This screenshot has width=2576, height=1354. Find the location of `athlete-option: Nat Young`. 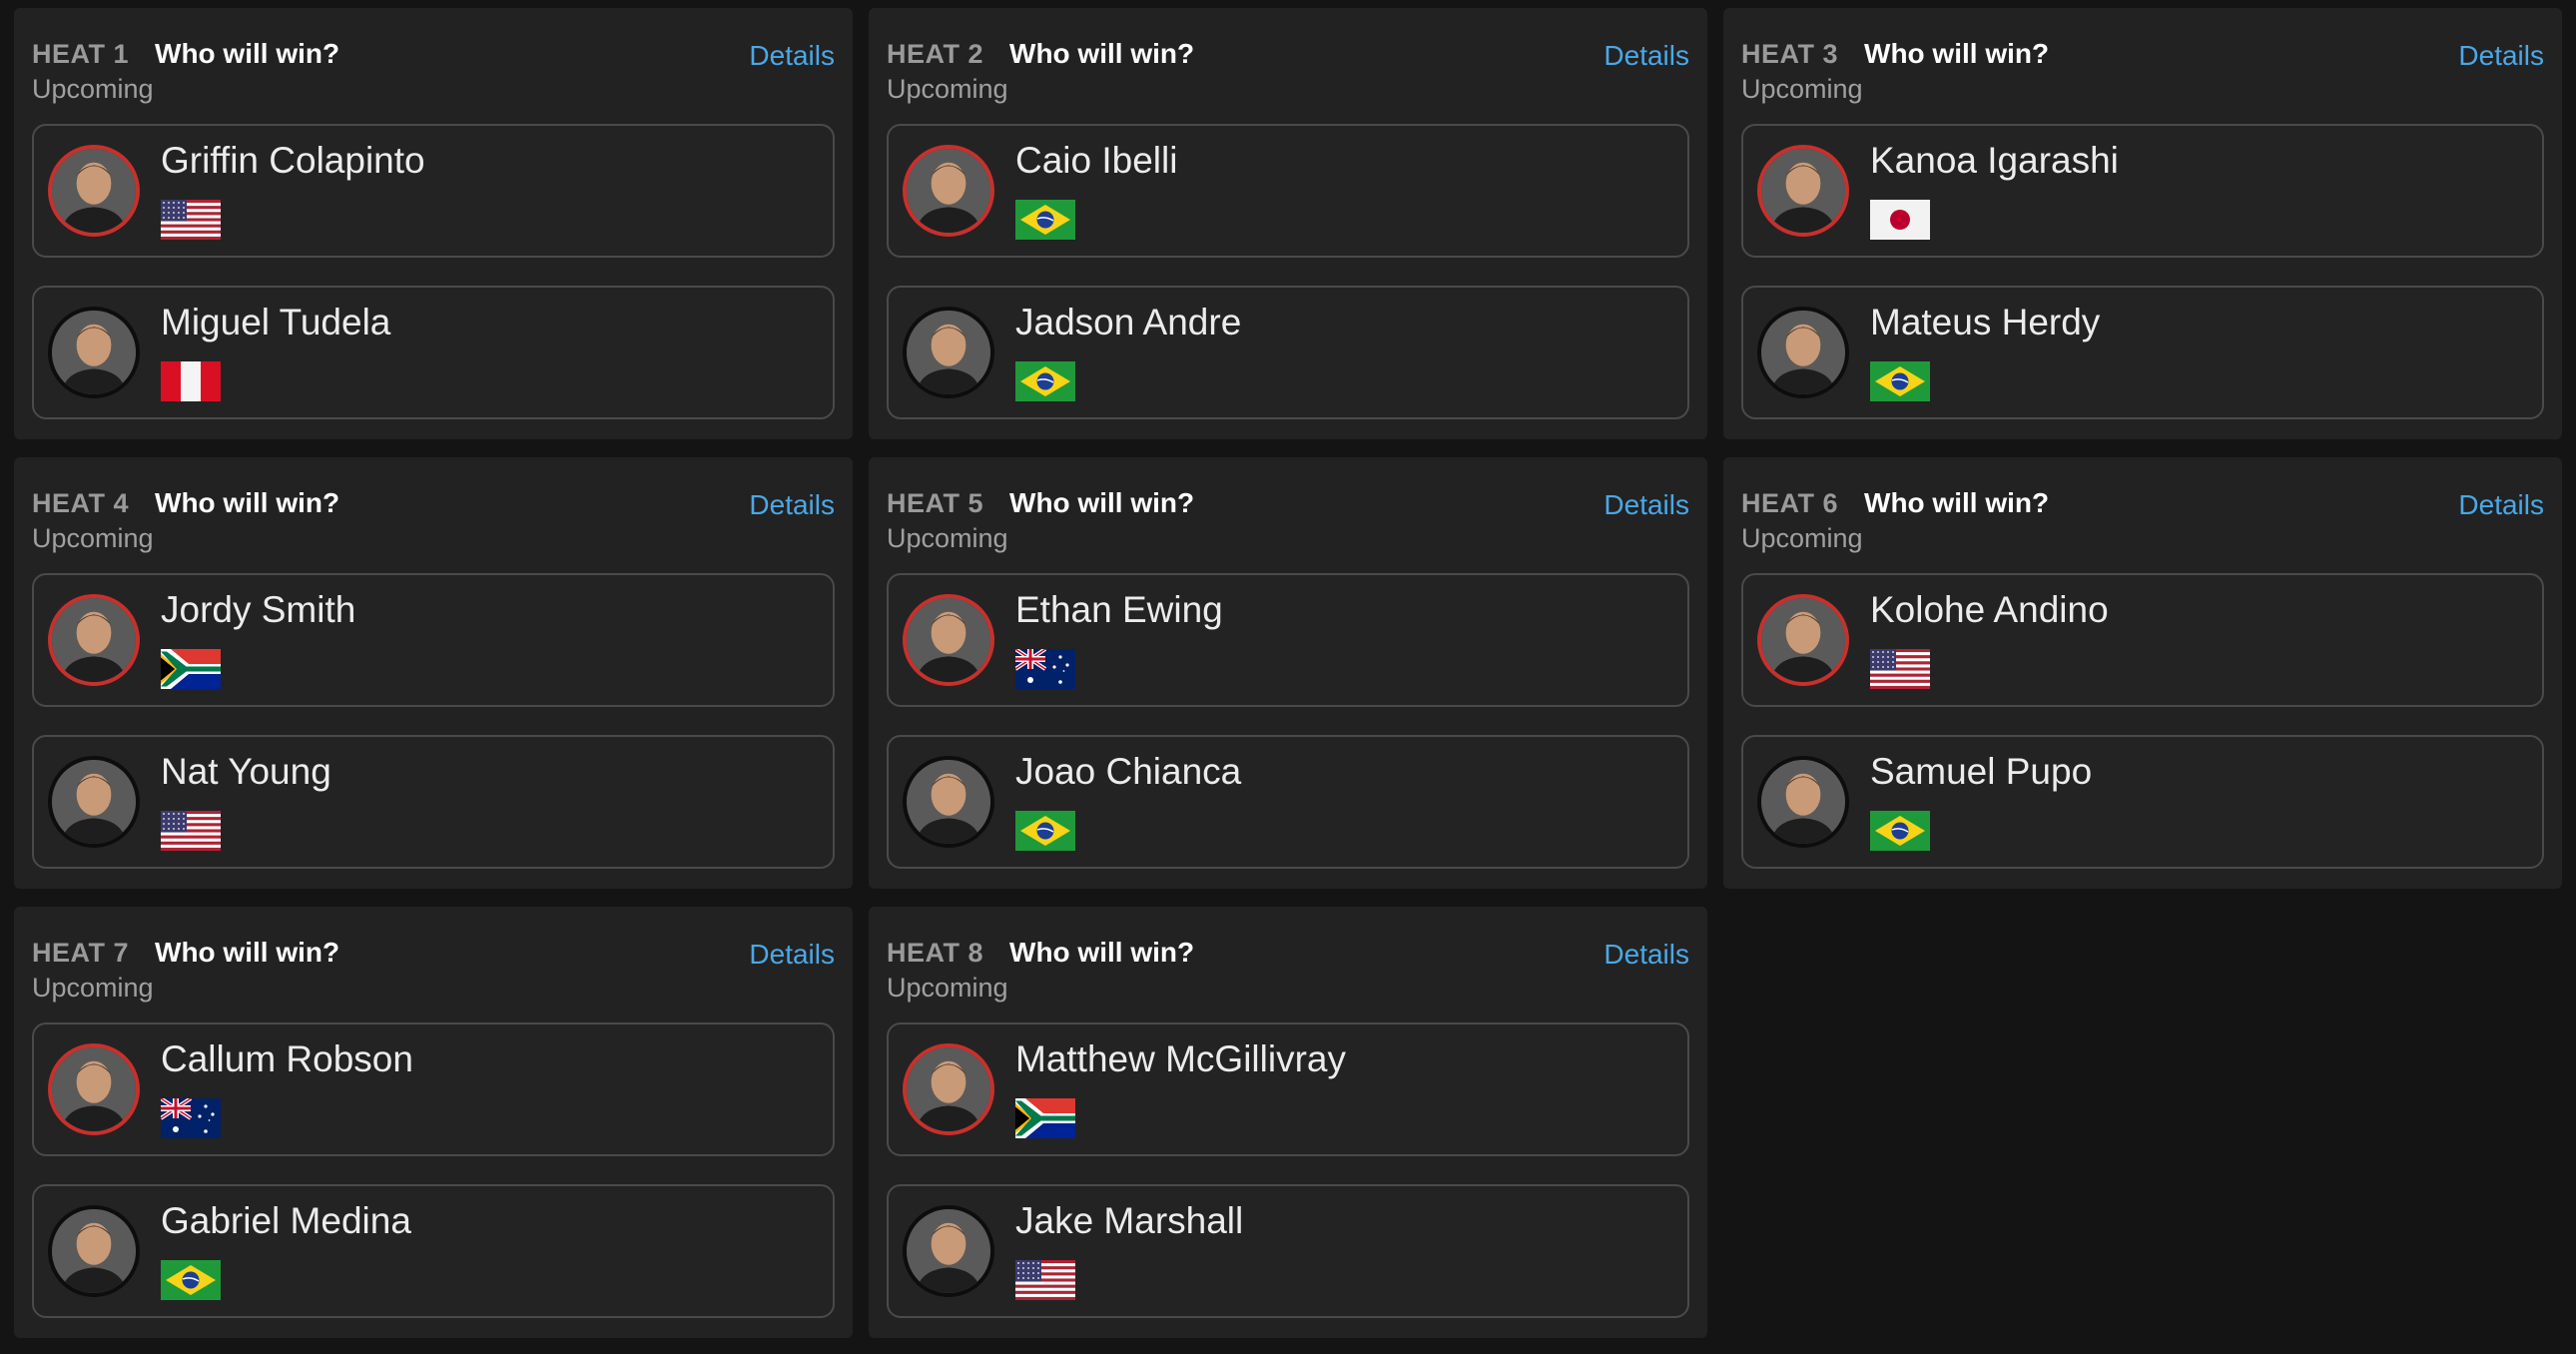

athlete-option: Nat Young is located at coordinates (433, 802).